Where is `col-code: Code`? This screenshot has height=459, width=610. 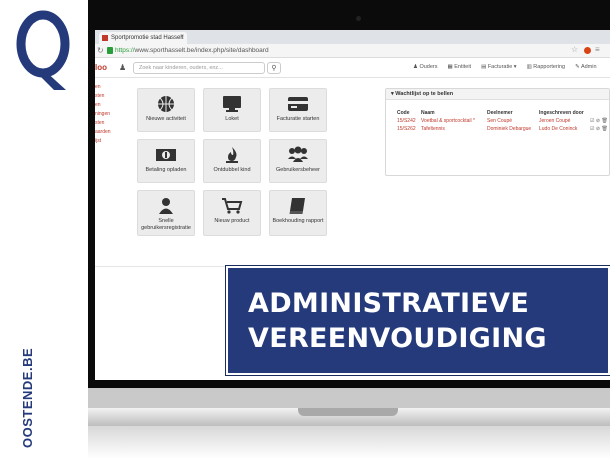 col-code: Code is located at coordinates (403, 113).